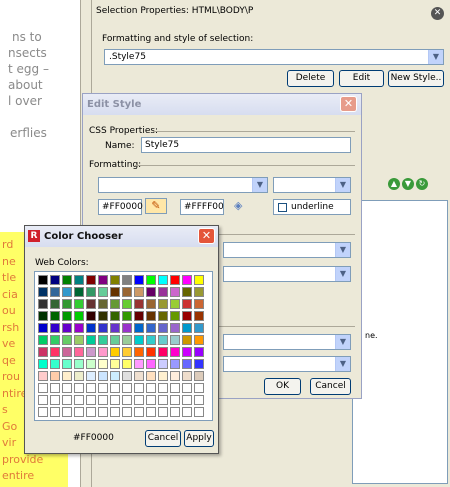  What do you see at coordinates (282, 207) in the screenshot?
I see `underline-checkbox` at bounding box center [282, 207].